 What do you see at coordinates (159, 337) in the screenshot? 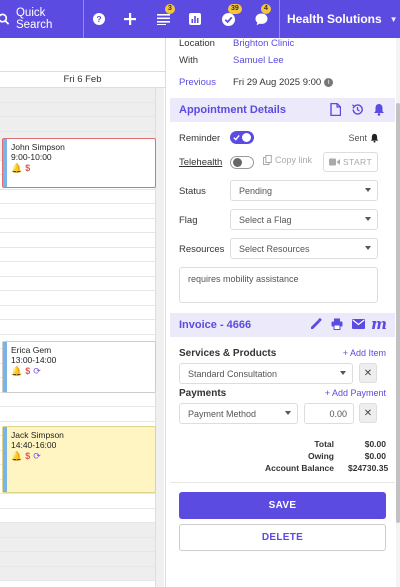
I see `calendar-scrollbar` at bounding box center [159, 337].